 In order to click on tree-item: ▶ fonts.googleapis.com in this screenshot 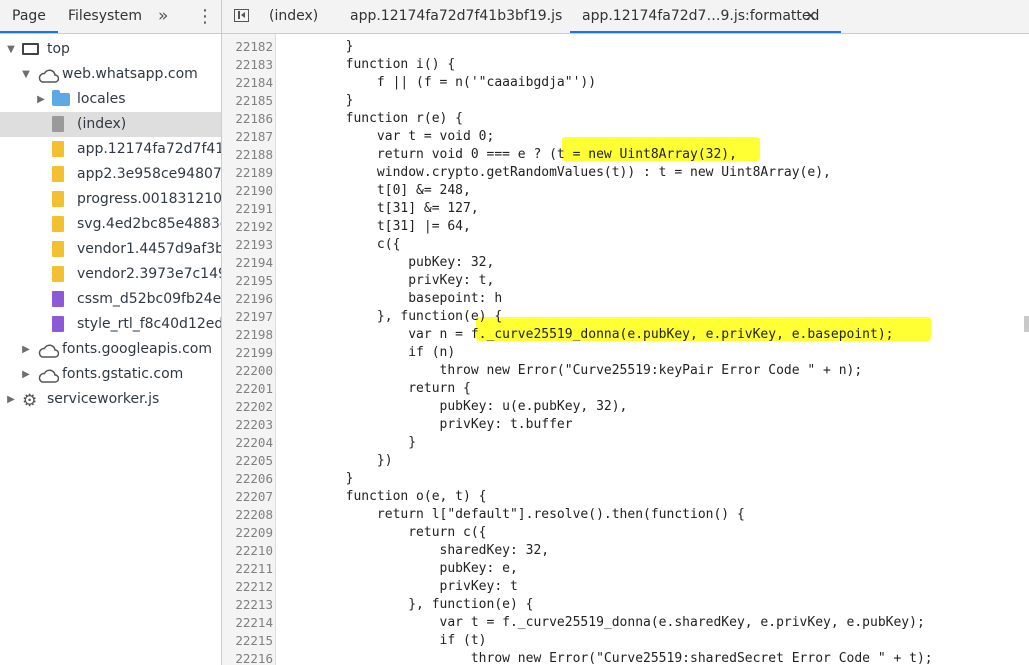, I will do `click(110, 349)`.